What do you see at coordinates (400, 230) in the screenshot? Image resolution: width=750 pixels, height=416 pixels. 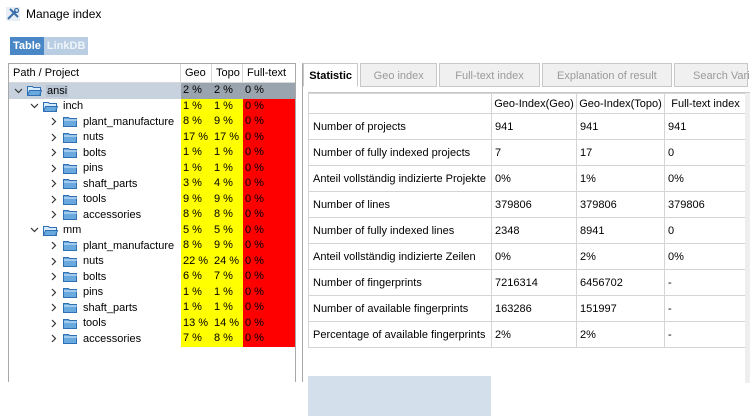 I see `statistics-row-label: Number of fully indexed lines` at bounding box center [400, 230].